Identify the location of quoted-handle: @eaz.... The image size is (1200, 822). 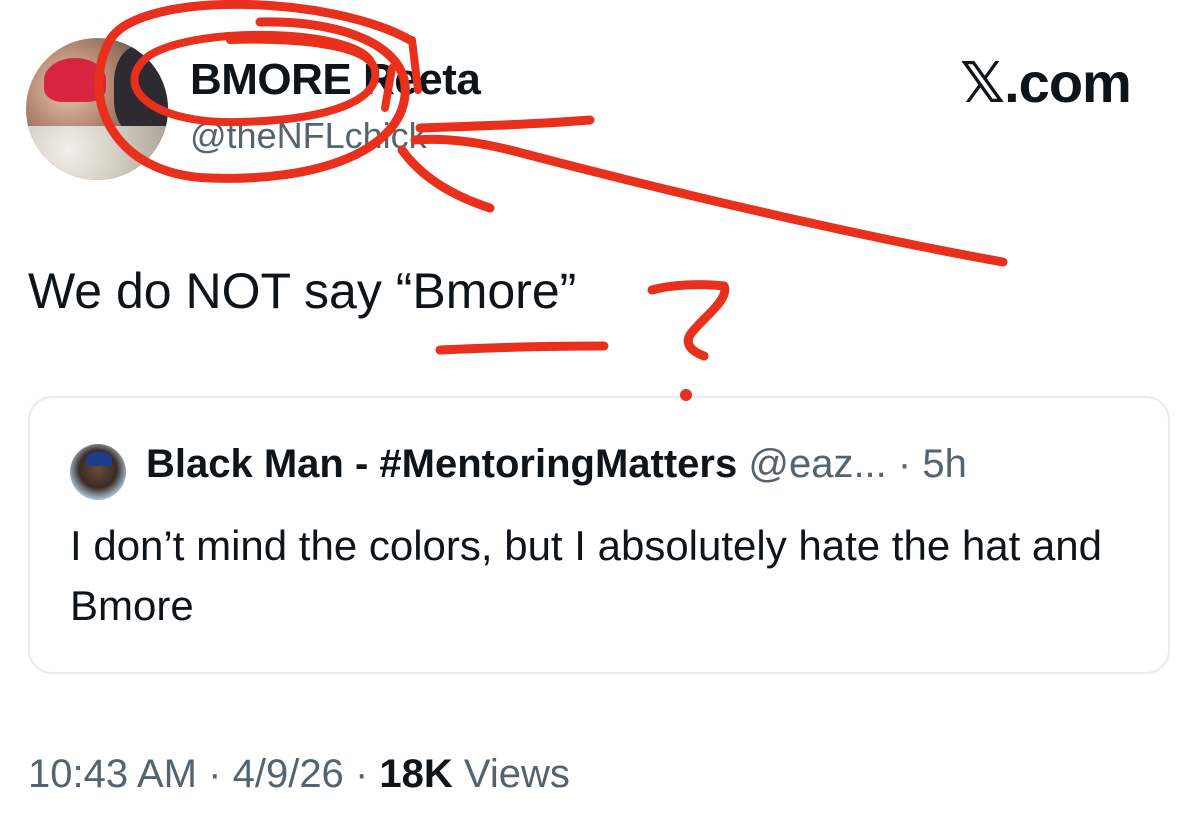
(817, 464).